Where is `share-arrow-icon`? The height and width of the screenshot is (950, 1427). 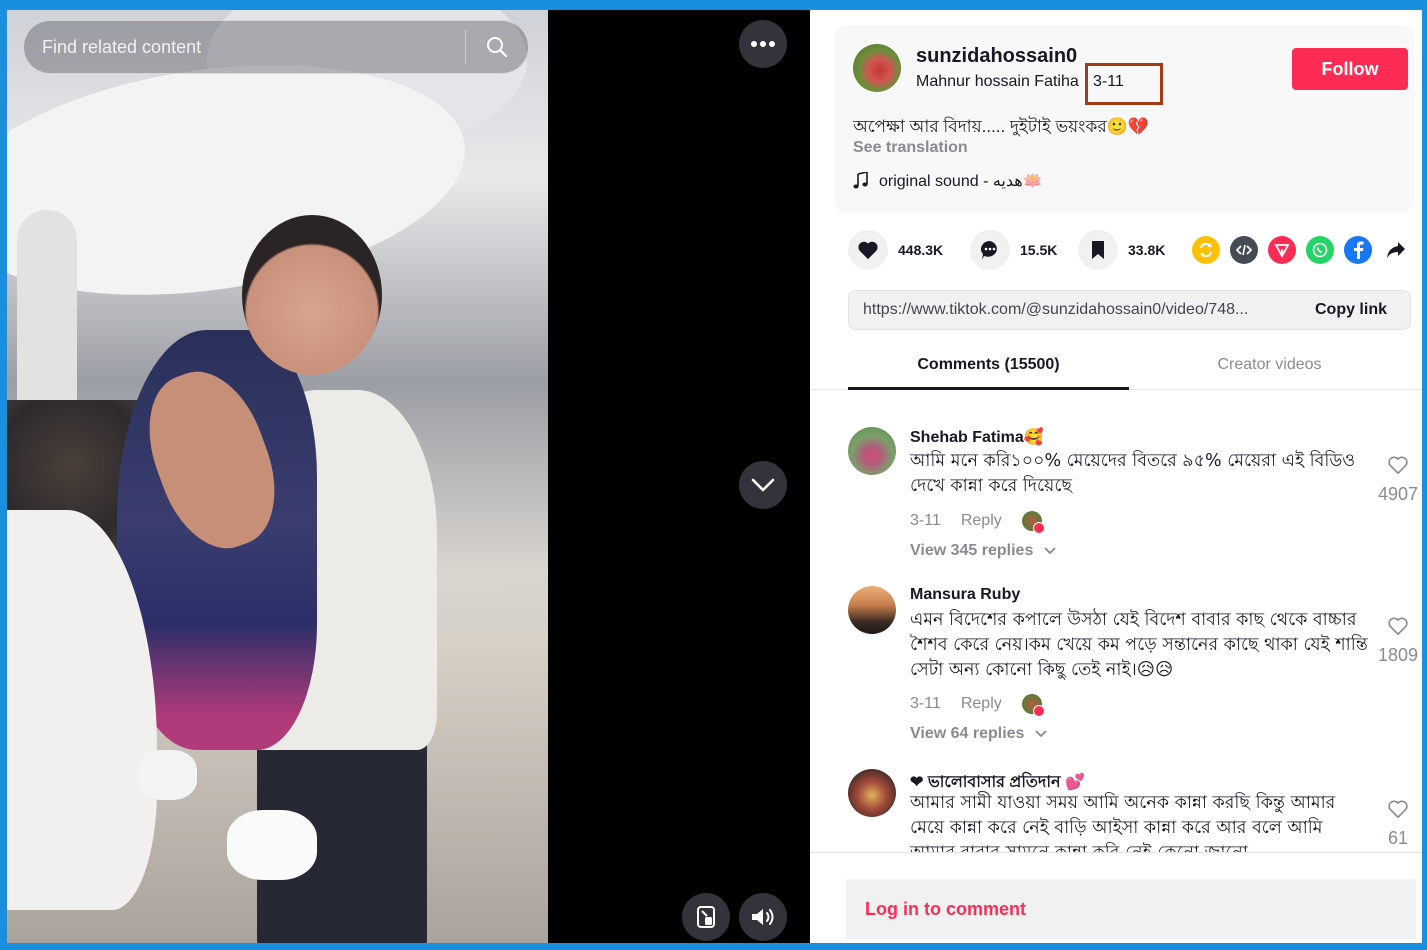 share-arrow-icon is located at coordinates (1396, 250).